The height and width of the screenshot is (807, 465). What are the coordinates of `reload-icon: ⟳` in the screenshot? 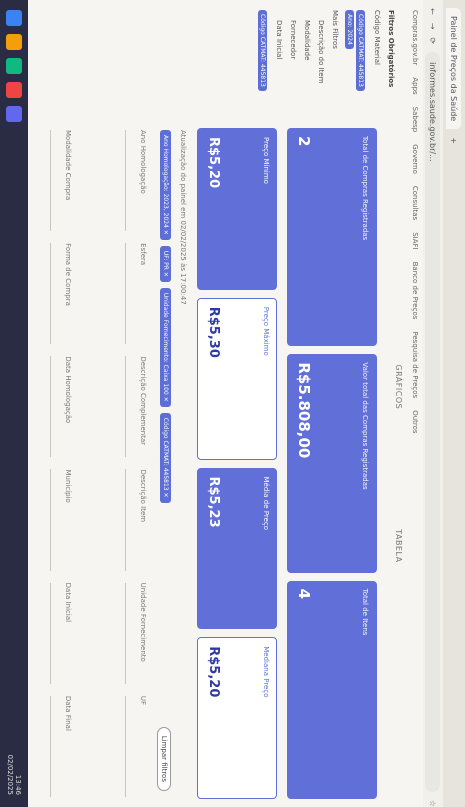 It's located at (433, 40).